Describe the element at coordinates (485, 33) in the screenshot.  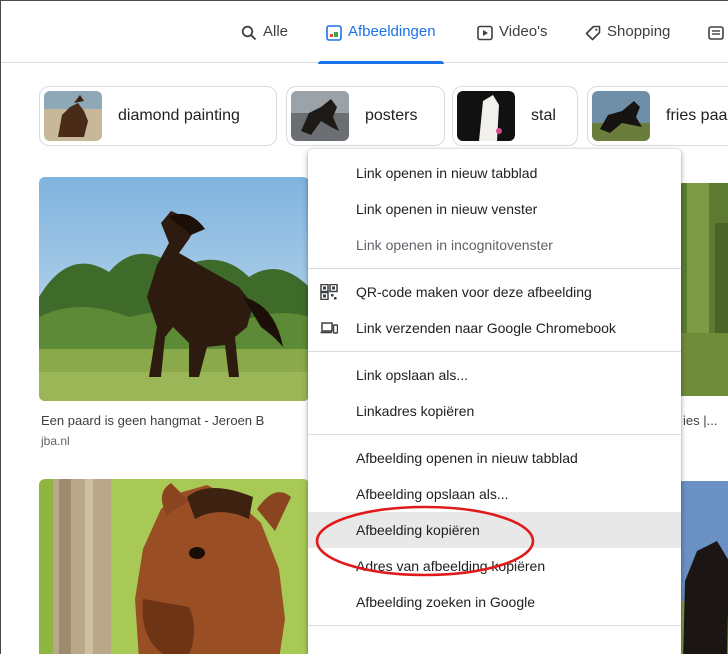
I see `play-icon` at that location.